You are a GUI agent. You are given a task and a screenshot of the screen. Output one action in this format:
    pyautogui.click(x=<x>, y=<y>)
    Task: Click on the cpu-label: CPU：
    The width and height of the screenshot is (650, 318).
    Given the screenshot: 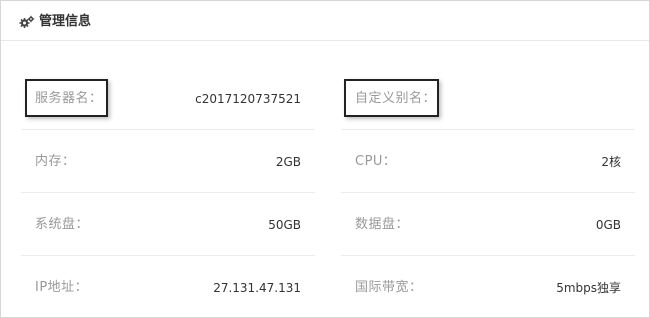 What is the action you would take?
    pyautogui.click(x=376, y=161)
    